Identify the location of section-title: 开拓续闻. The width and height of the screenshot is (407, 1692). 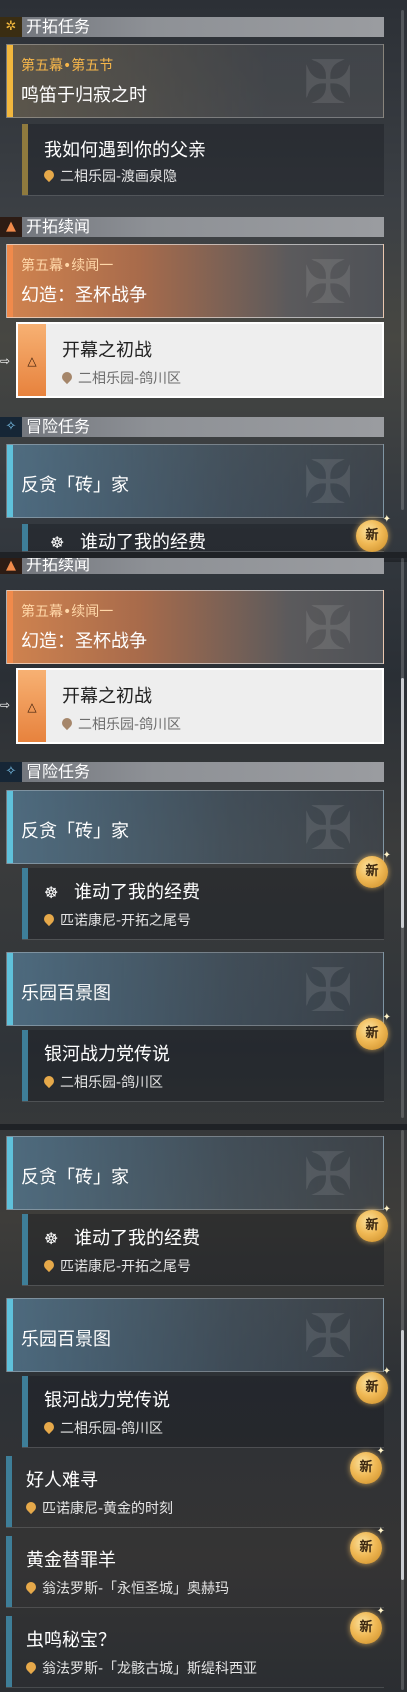
(58, 566).